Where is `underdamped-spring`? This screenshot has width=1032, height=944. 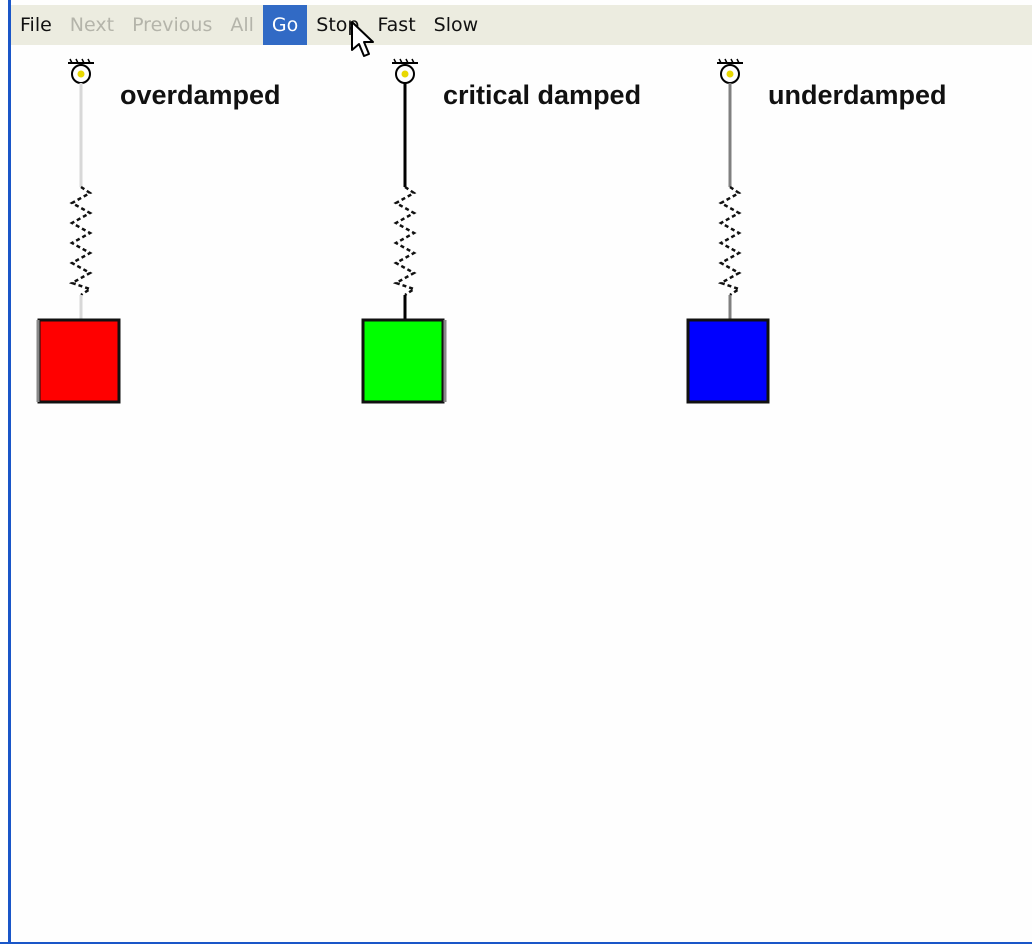
underdamped-spring is located at coordinates (729, 241).